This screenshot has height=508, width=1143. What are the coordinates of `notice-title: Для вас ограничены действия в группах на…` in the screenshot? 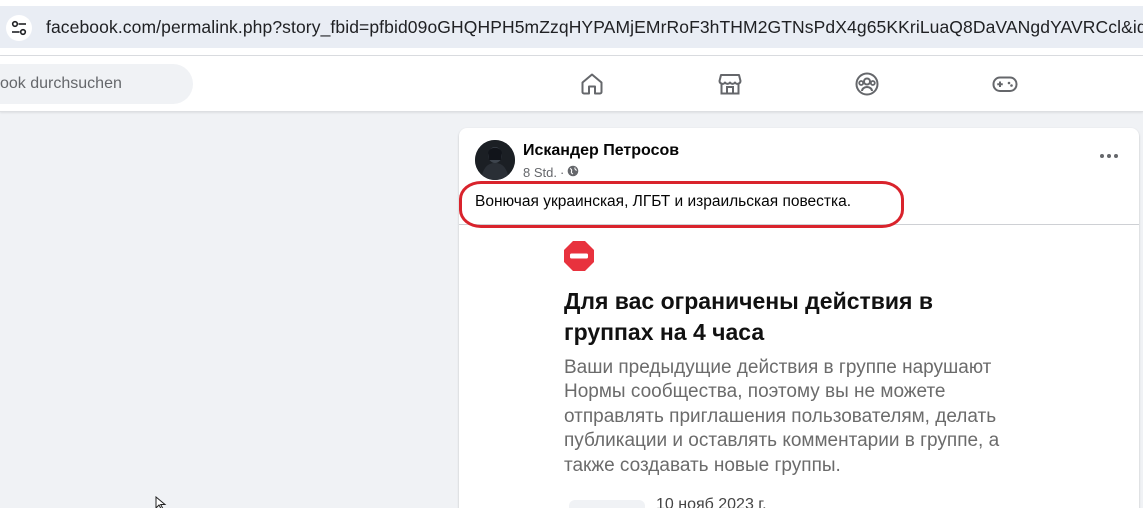 It's located at (748, 316).